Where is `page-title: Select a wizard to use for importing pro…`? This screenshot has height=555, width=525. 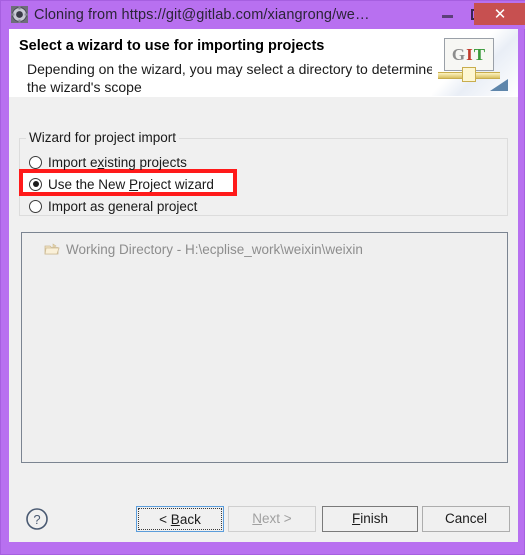
page-title: Select a wizard to use for importing pro… is located at coordinates (172, 46).